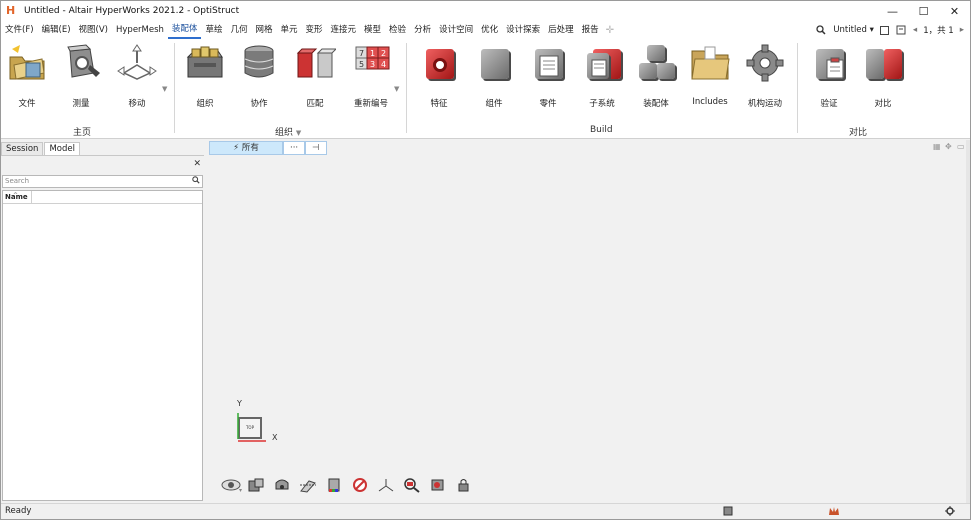 This screenshot has width=971, height=520. Describe the element at coordinates (308, 485) in the screenshot. I see `clipping-icon` at that location.